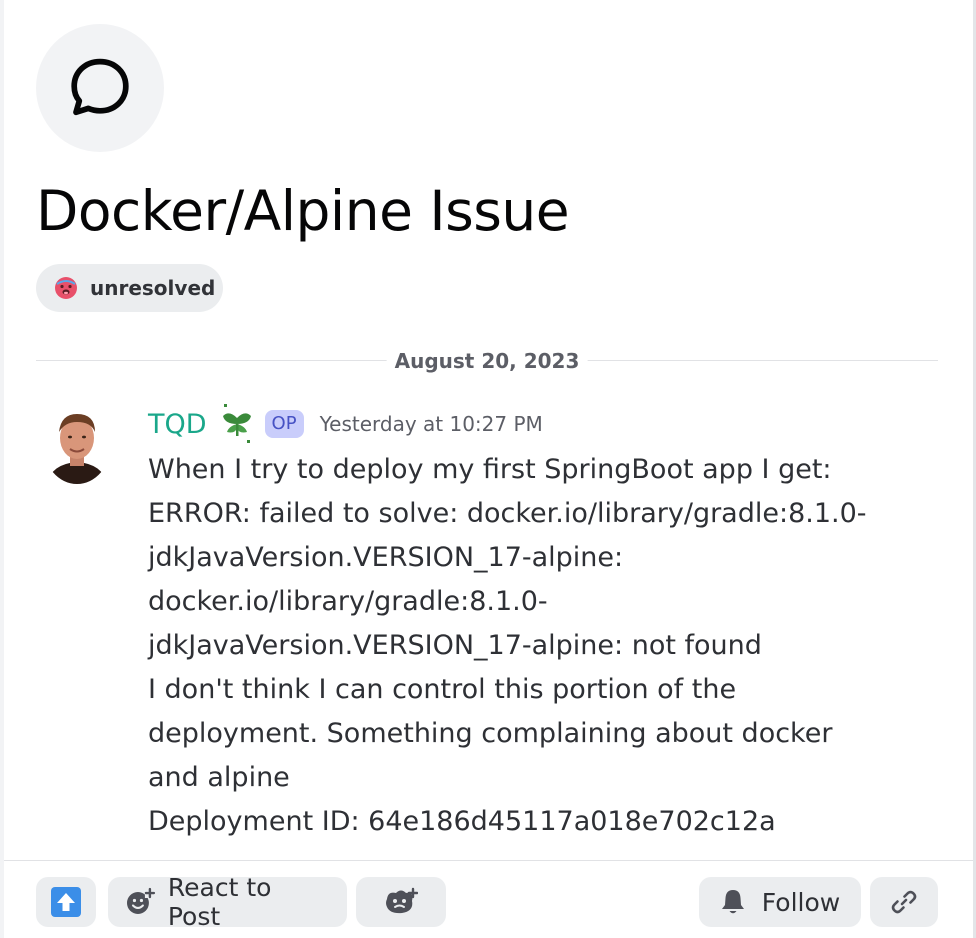 The height and width of the screenshot is (938, 976). I want to click on tag-unresolved: unresolved, so click(129, 288).